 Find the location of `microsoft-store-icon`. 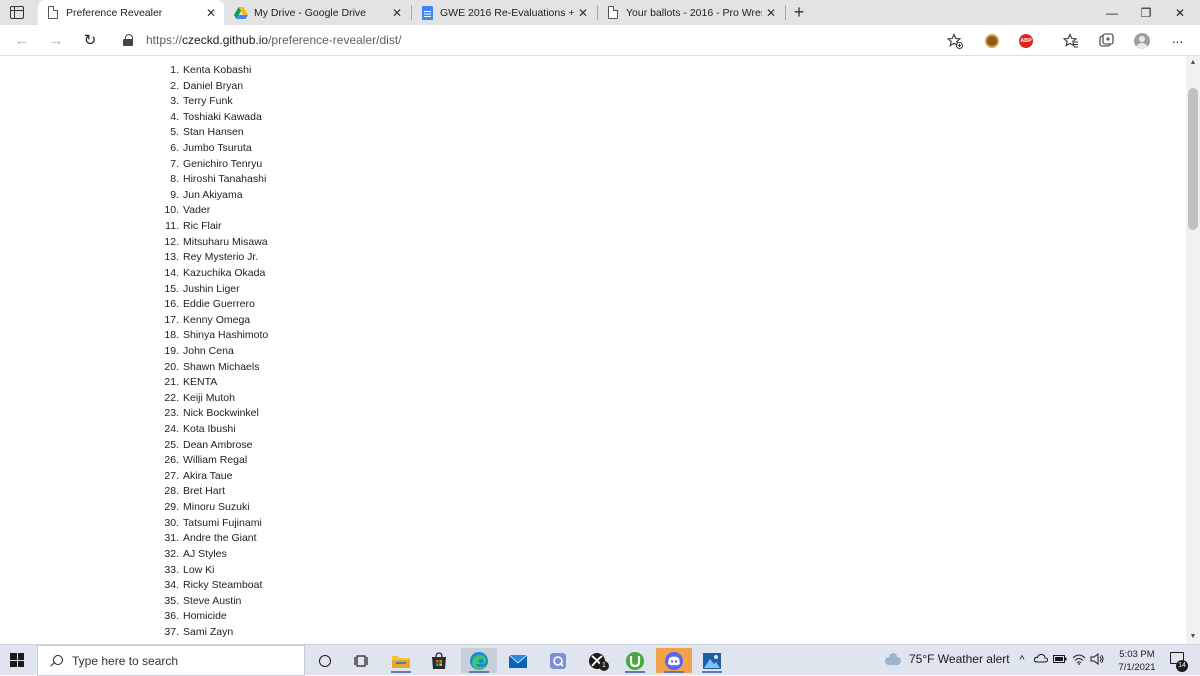

microsoft-store-icon is located at coordinates (439, 660).